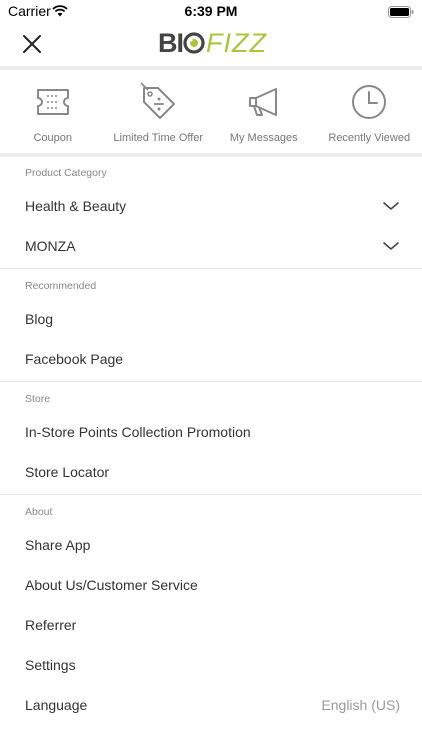 The width and height of the screenshot is (422, 750). What do you see at coordinates (171, 42) in the screenshot?
I see `logo-text-bio: BI` at bounding box center [171, 42].